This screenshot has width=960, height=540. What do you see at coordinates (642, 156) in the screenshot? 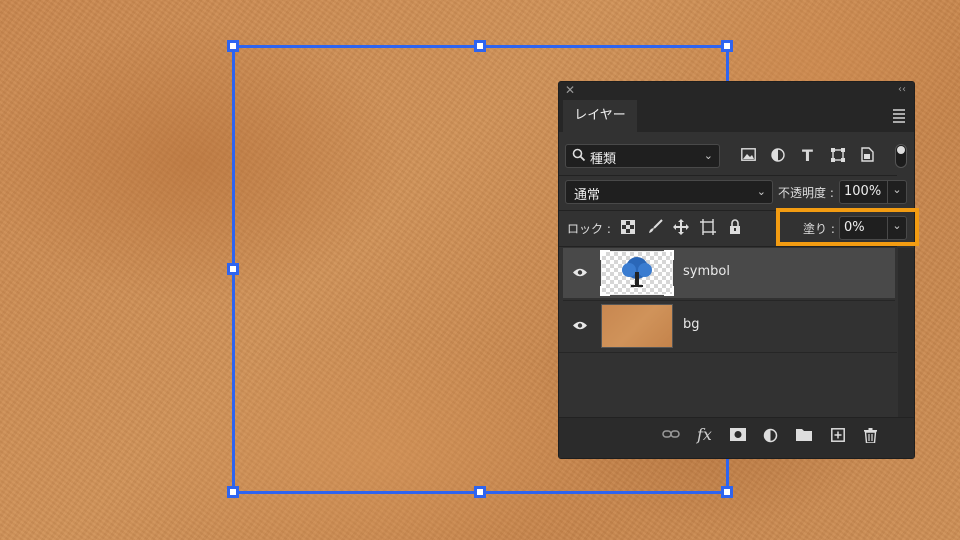
I see `layer-filter-select: 種類 ⌄` at bounding box center [642, 156].